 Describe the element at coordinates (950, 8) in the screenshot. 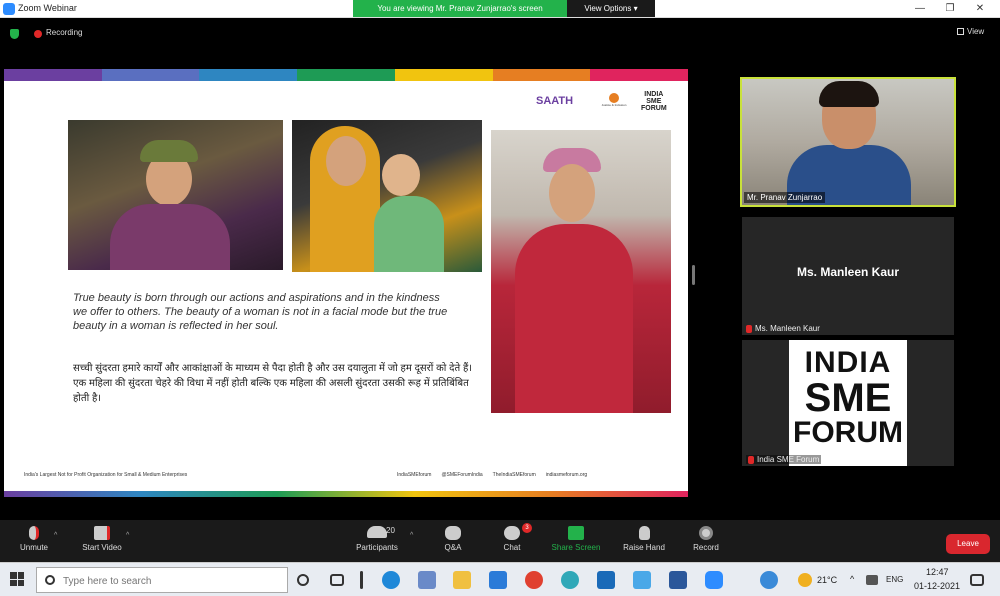

I see `maximize-button: ❐` at that location.